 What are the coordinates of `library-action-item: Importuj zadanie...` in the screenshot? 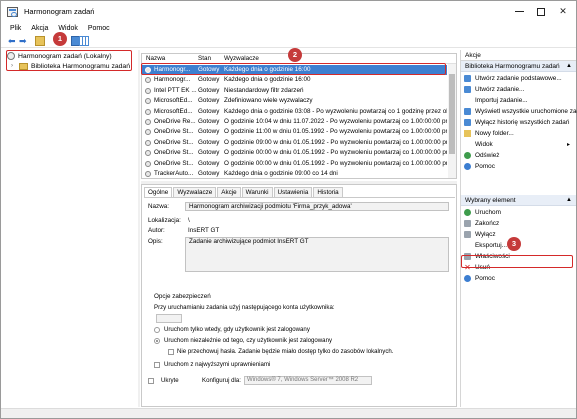 It's located at (519, 100).